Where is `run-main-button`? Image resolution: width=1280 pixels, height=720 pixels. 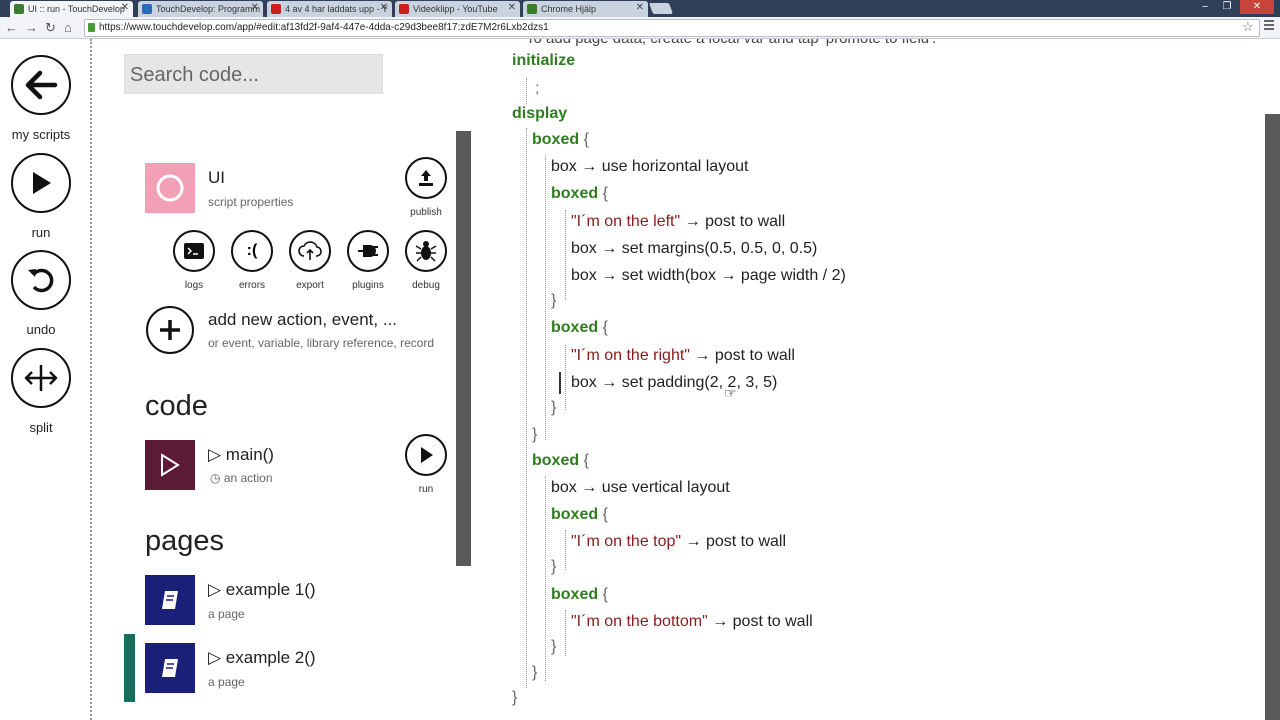 run-main-button is located at coordinates (426, 455).